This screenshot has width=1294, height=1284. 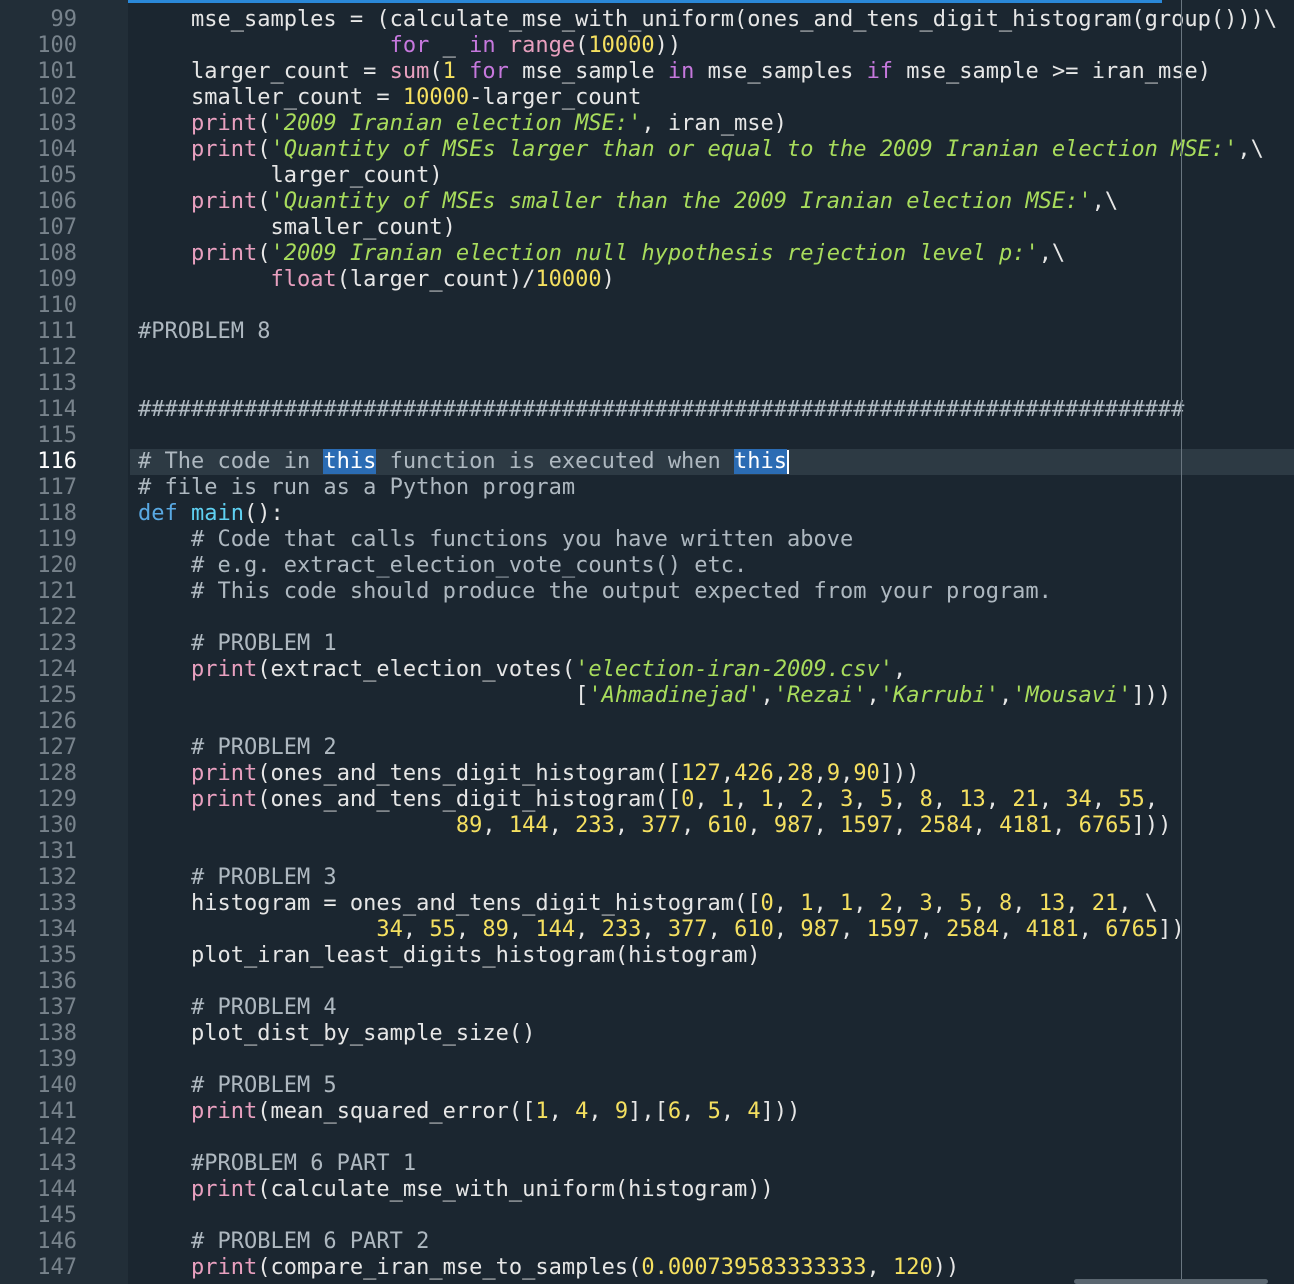 I want to click on code-line: def main():, so click(x=211, y=514).